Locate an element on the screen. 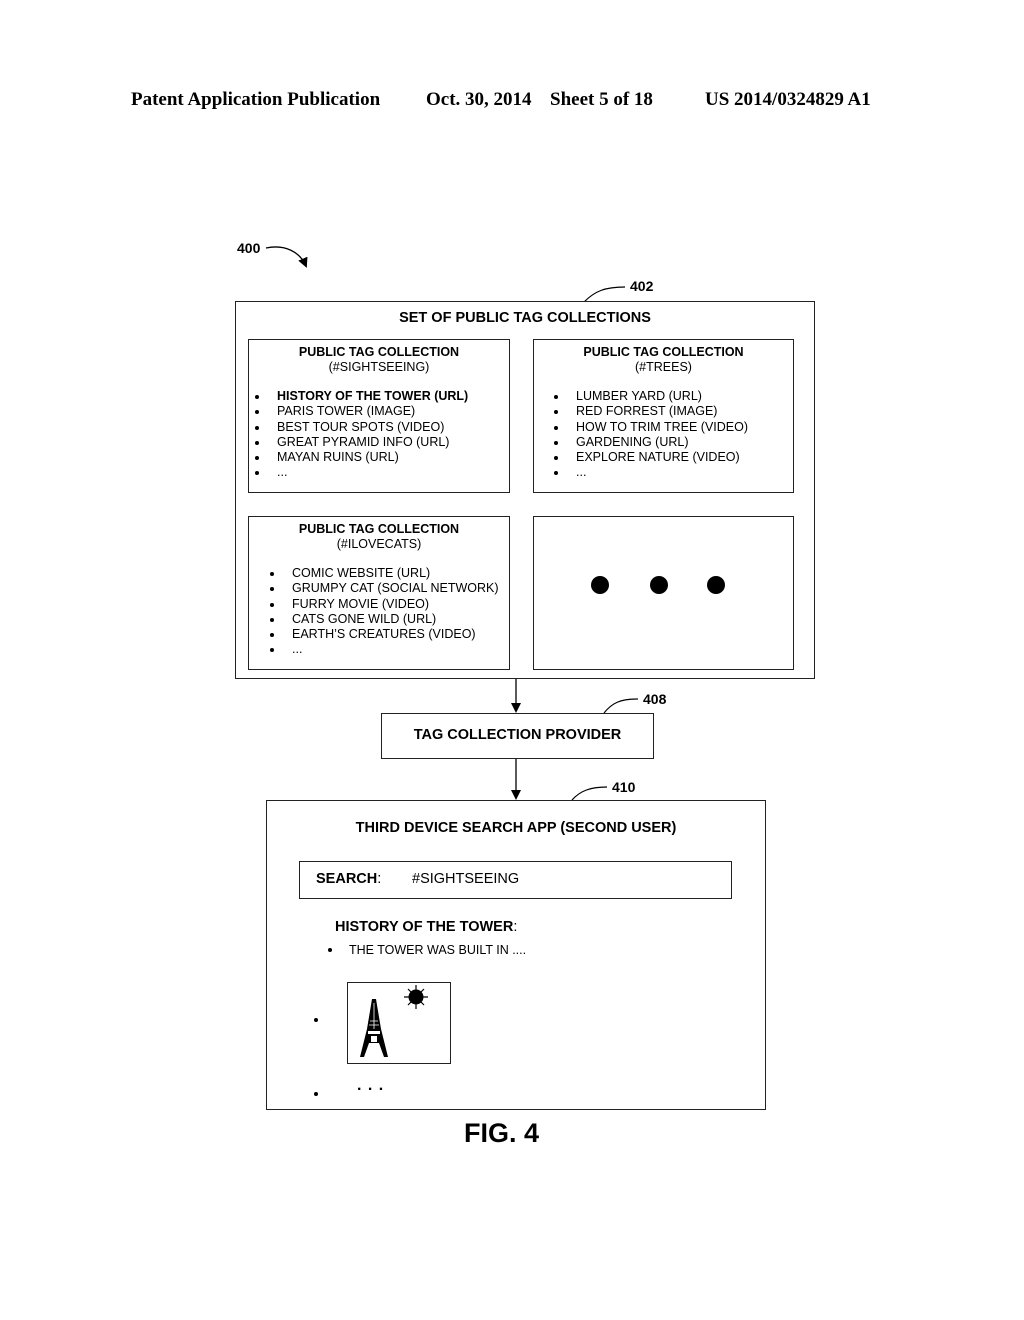 The width and height of the screenshot is (1024, 1320). publication-date: Oct. 30, 2014 is located at coordinates (479, 99).